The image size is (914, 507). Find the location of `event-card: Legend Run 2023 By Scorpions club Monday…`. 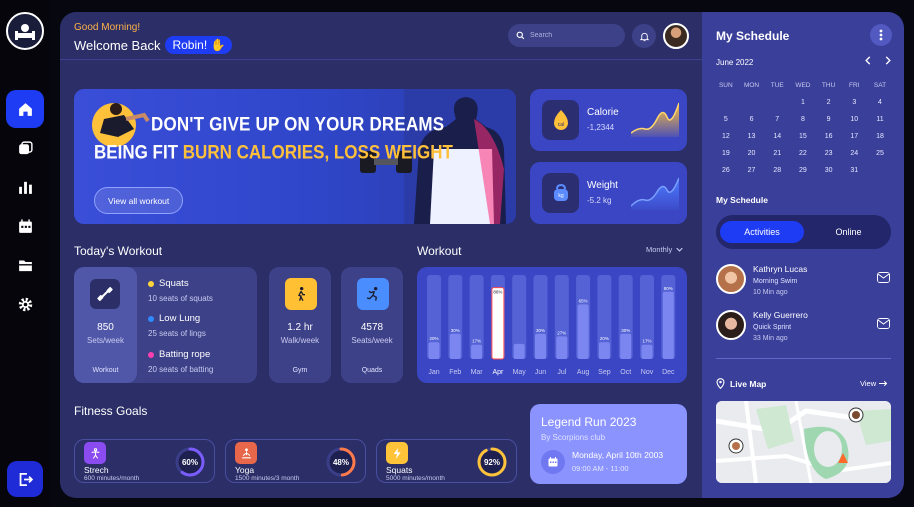

event-card: Legend Run 2023 By Scorpions club Monday… is located at coordinates (608, 444).